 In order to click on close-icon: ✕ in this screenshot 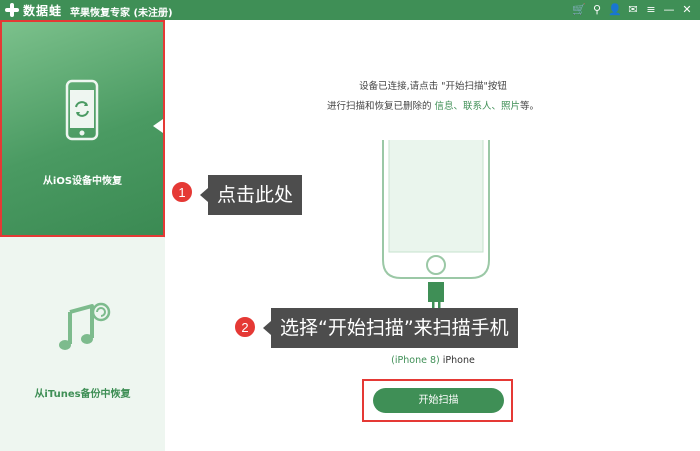, I will do `click(687, 10)`.